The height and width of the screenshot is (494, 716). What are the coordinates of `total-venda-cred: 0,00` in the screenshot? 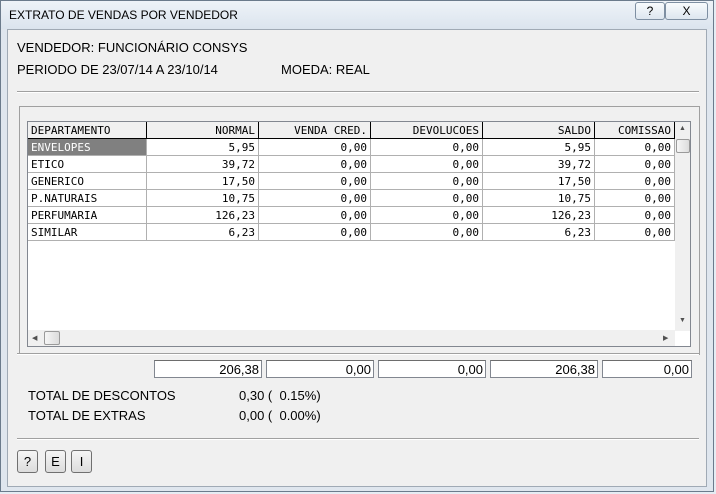 It's located at (320, 369).